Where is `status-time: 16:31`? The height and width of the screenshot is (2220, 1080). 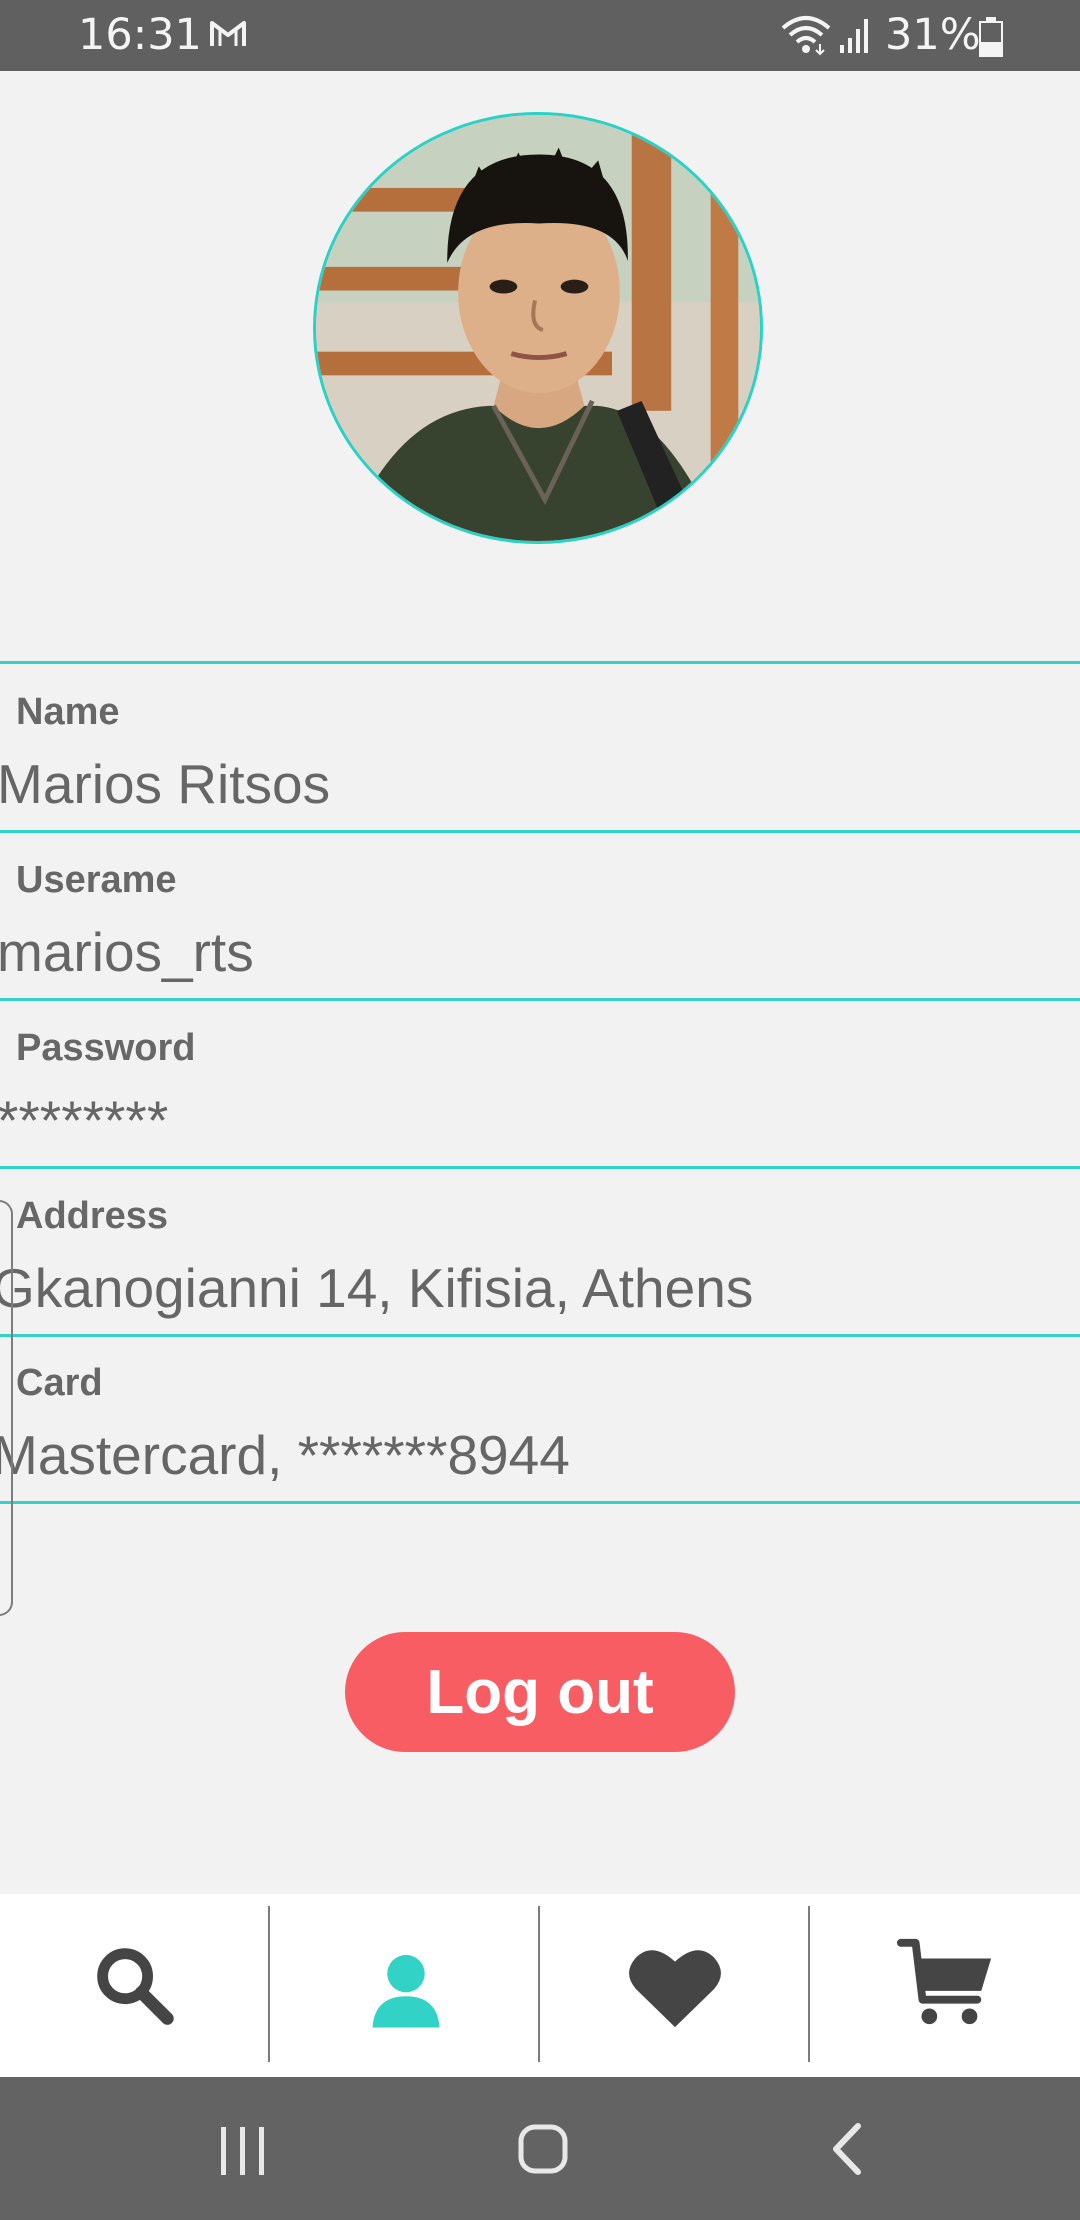
status-time: 16:31 is located at coordinates (140, 35).